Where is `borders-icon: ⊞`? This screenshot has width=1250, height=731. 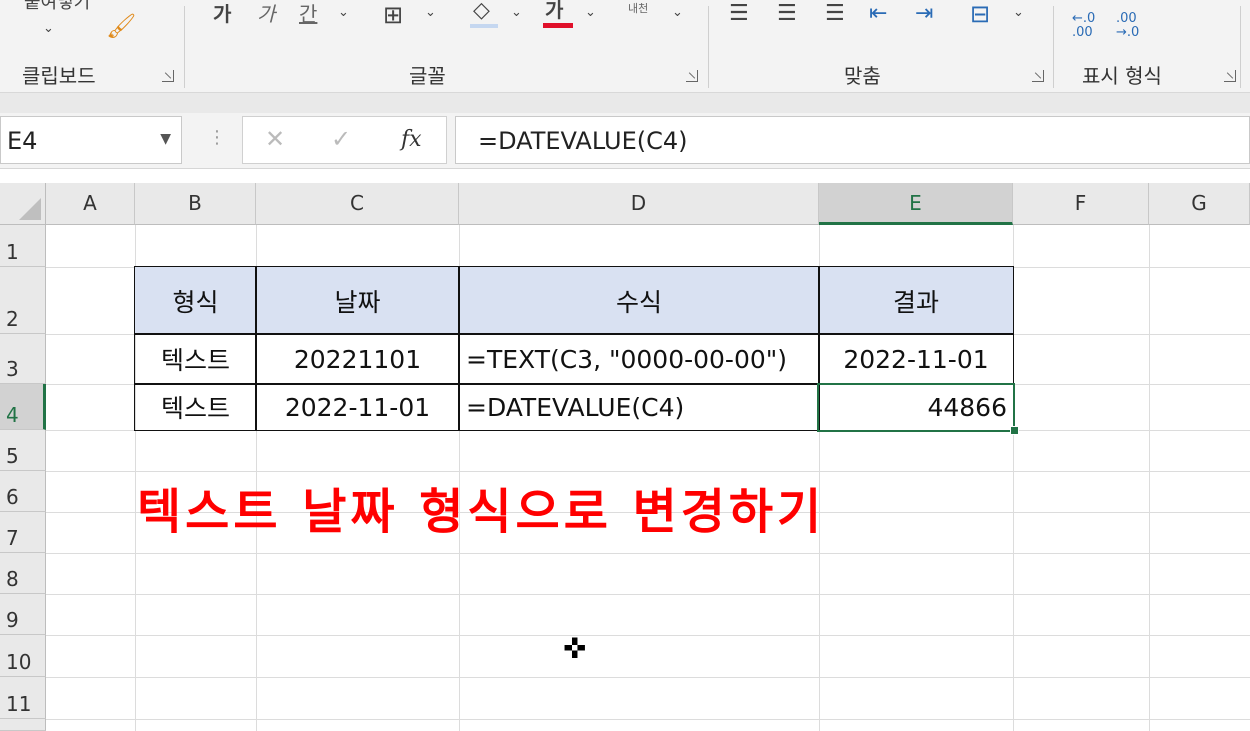
borders-icon: ⊞ is located at coordinates (393, 15).